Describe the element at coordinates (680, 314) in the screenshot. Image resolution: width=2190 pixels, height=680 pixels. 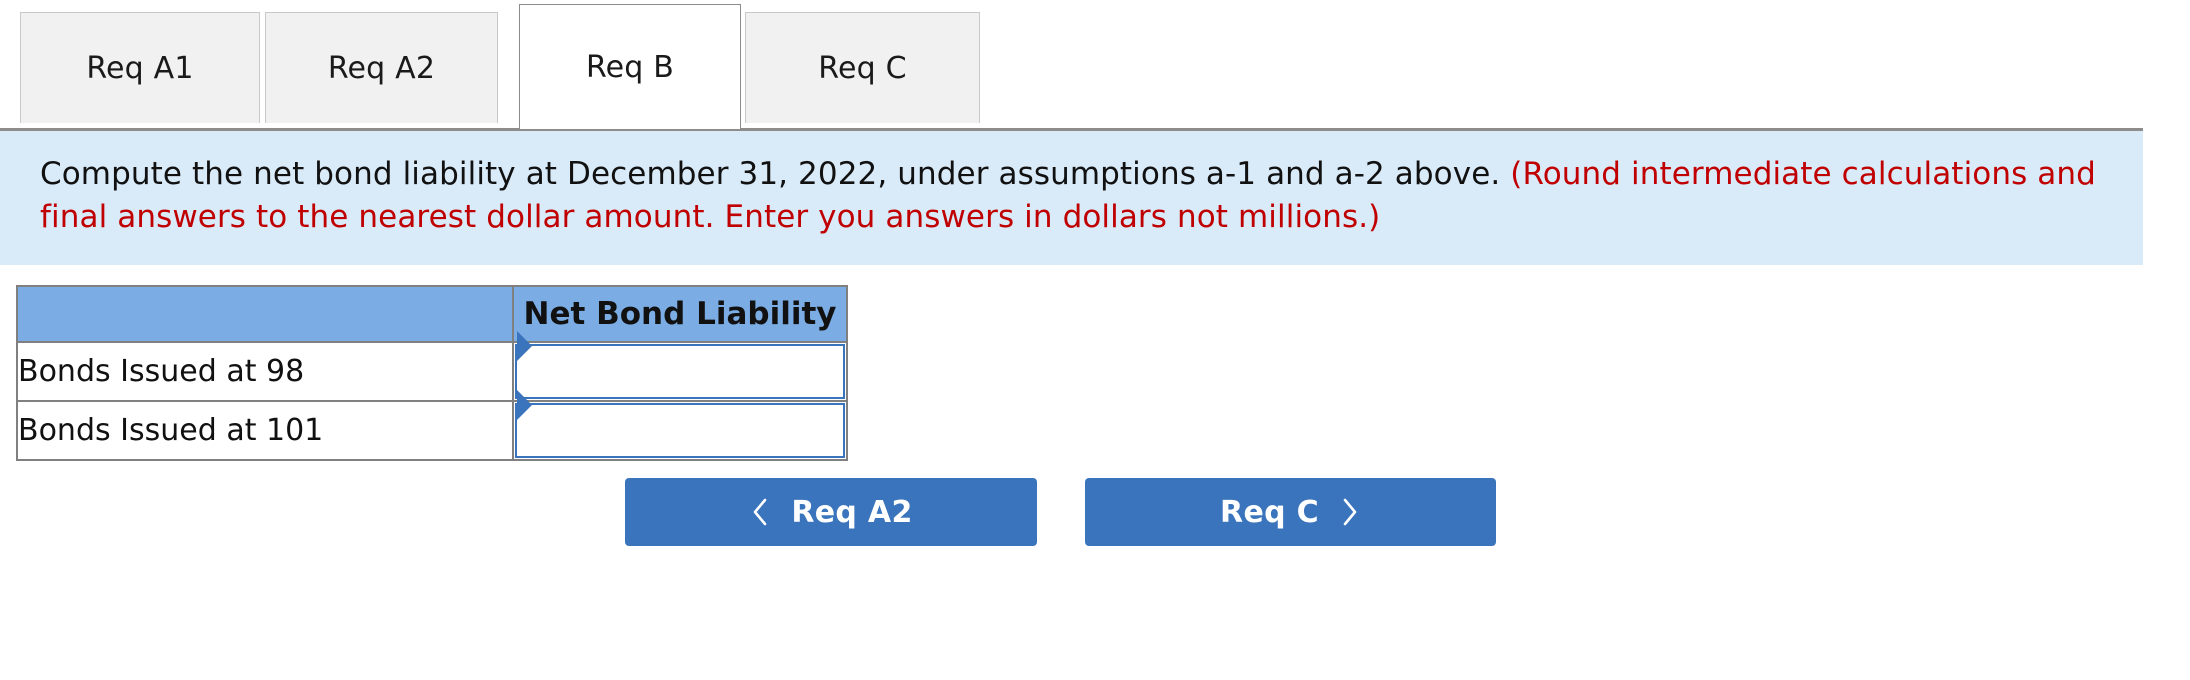
I see `header-cell-net-bond-liability: Net Bond Liability` at that location.